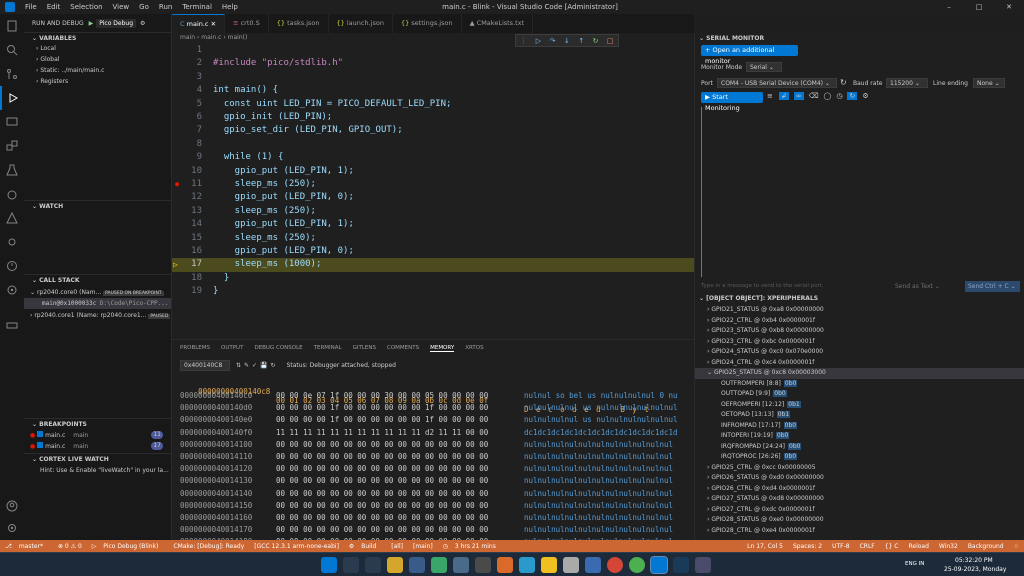  I want to click on extensions-icon, so click(12, 146).